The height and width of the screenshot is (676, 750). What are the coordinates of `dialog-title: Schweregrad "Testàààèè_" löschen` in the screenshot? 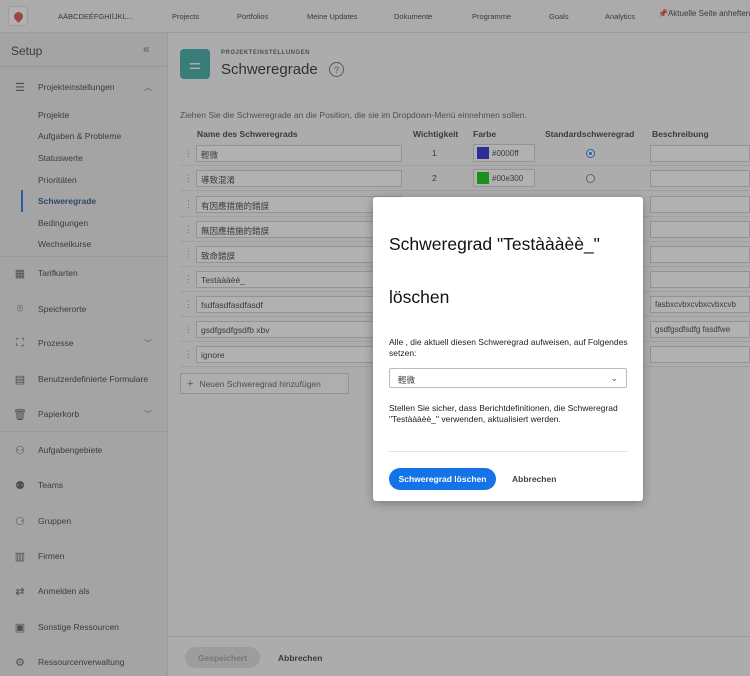 It's located at (509, 271).